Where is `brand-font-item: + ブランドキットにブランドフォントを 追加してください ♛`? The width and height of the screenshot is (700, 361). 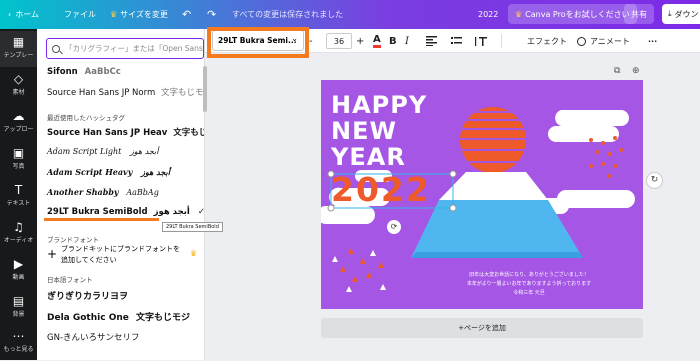
brand-font-item: + ブランドキットにブランドフォントを 追加してください ♛ is located at coordinates (122, 255).